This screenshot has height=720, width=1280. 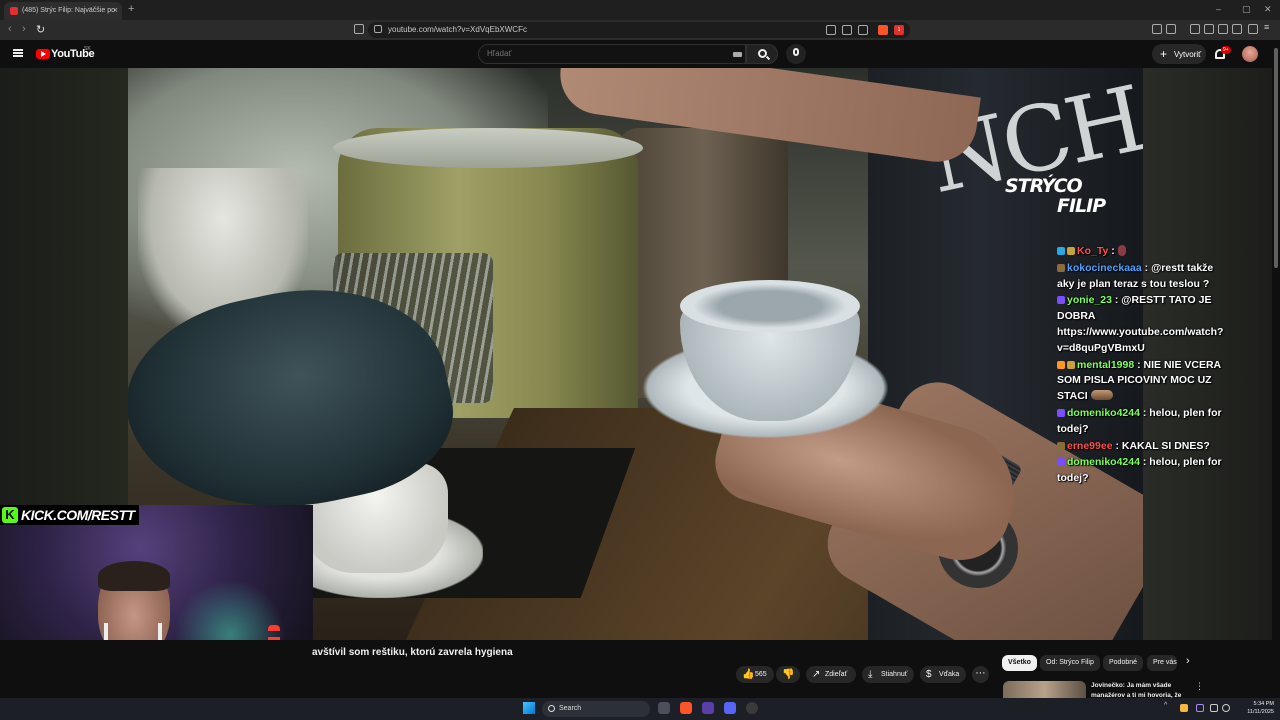 What do you see at coordinates (847, 30) in the screenshot?
I see `translate-icon` at bounding box center [847, 30].